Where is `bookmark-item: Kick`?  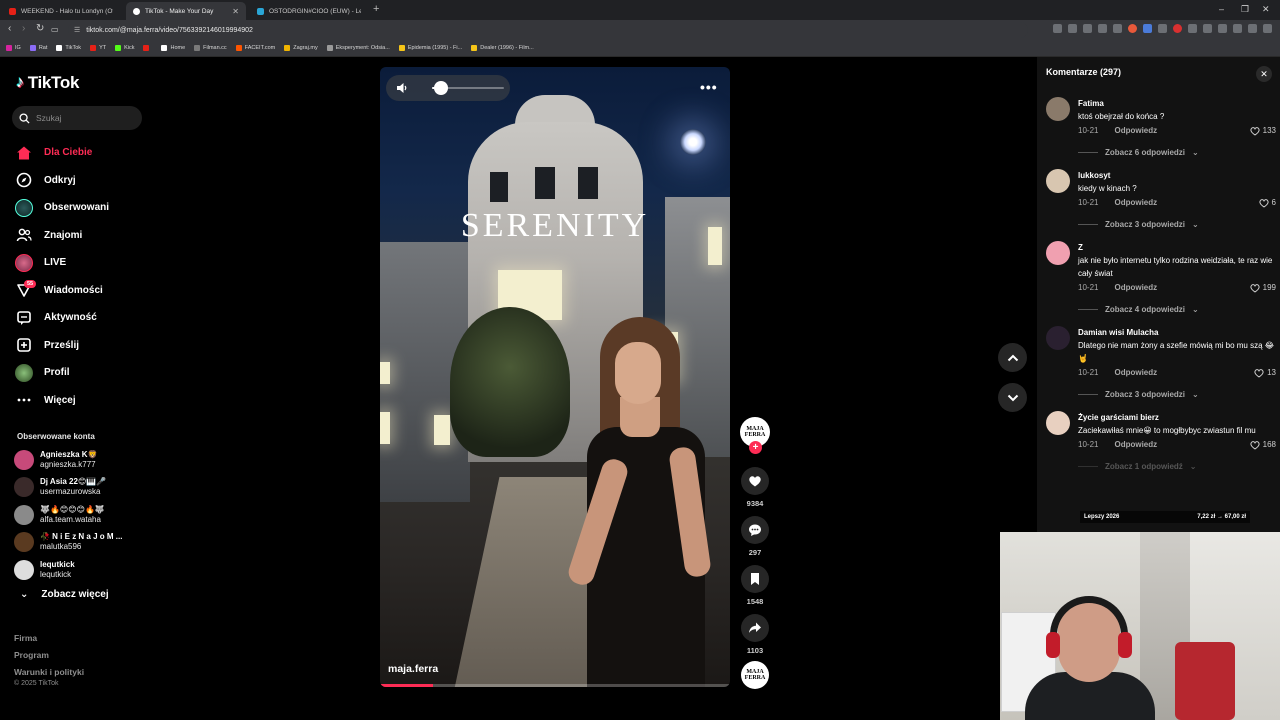 bookmark-item: Kick is located at coordinates (124, 48).